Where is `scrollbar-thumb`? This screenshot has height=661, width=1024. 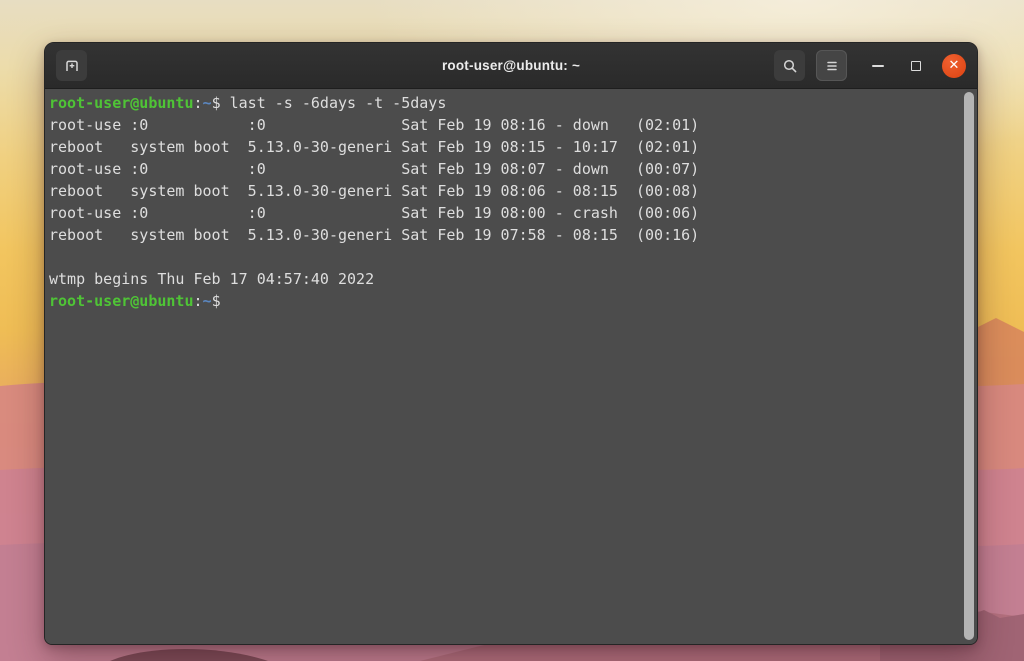 scrollbar-thumb is located at coordinates (969, 366).